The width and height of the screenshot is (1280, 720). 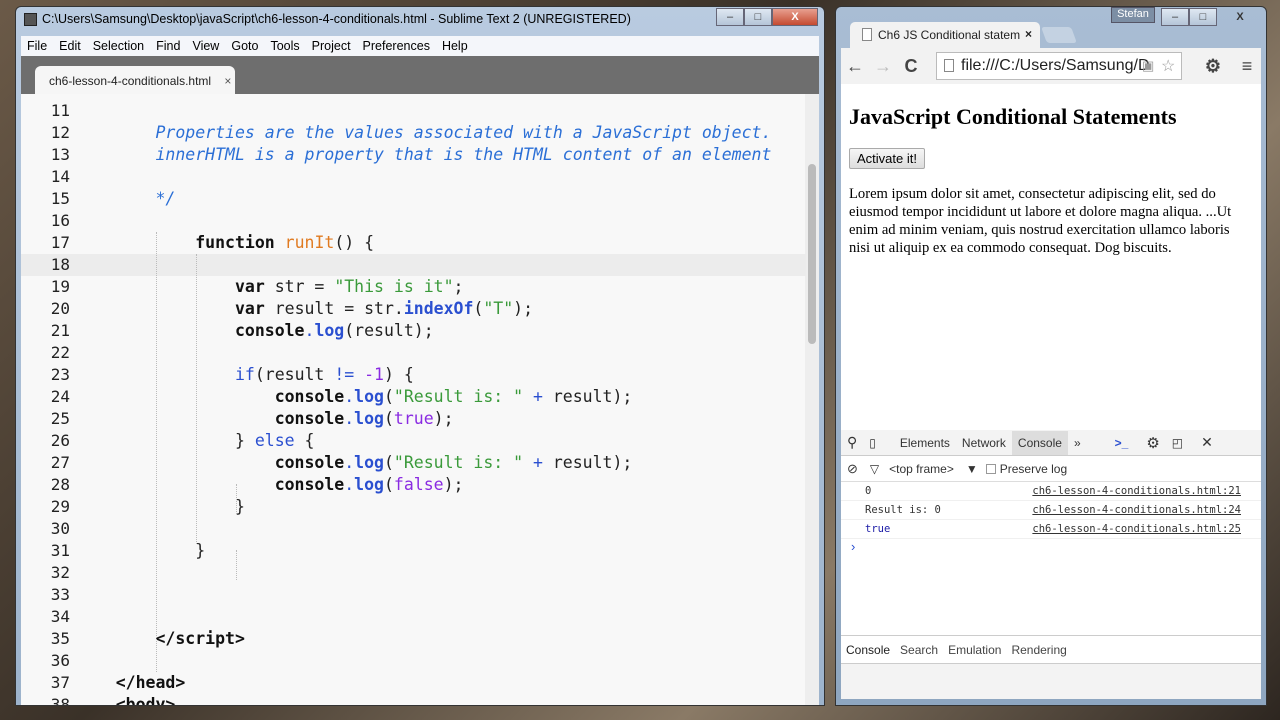 What do you see at coordinates (413, 375) in the screenshot?
I see `code-line: 23 if(result != -1) {` at bounding box center [413, 375].